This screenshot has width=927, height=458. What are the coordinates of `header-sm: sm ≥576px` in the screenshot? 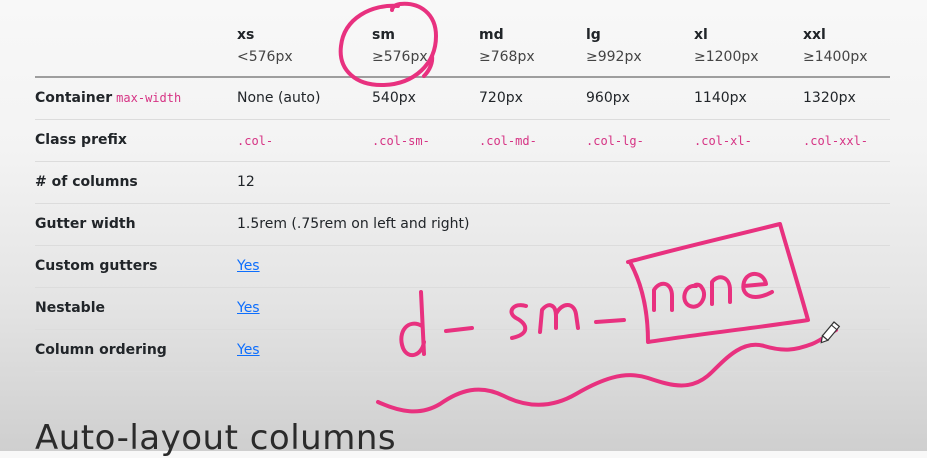 It's located at (400, 46).